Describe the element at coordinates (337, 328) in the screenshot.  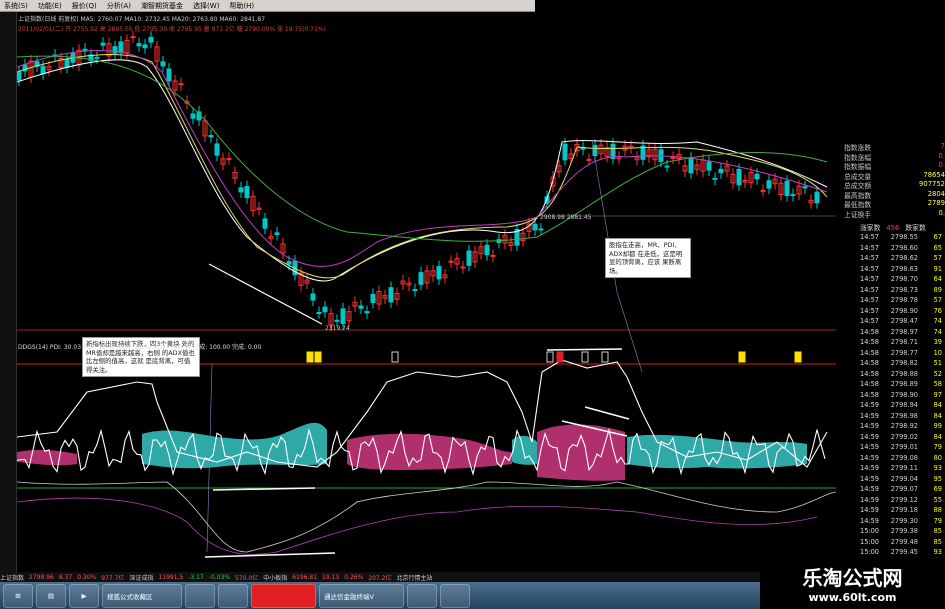
I see `low-price-label: 2319.74` at that location.